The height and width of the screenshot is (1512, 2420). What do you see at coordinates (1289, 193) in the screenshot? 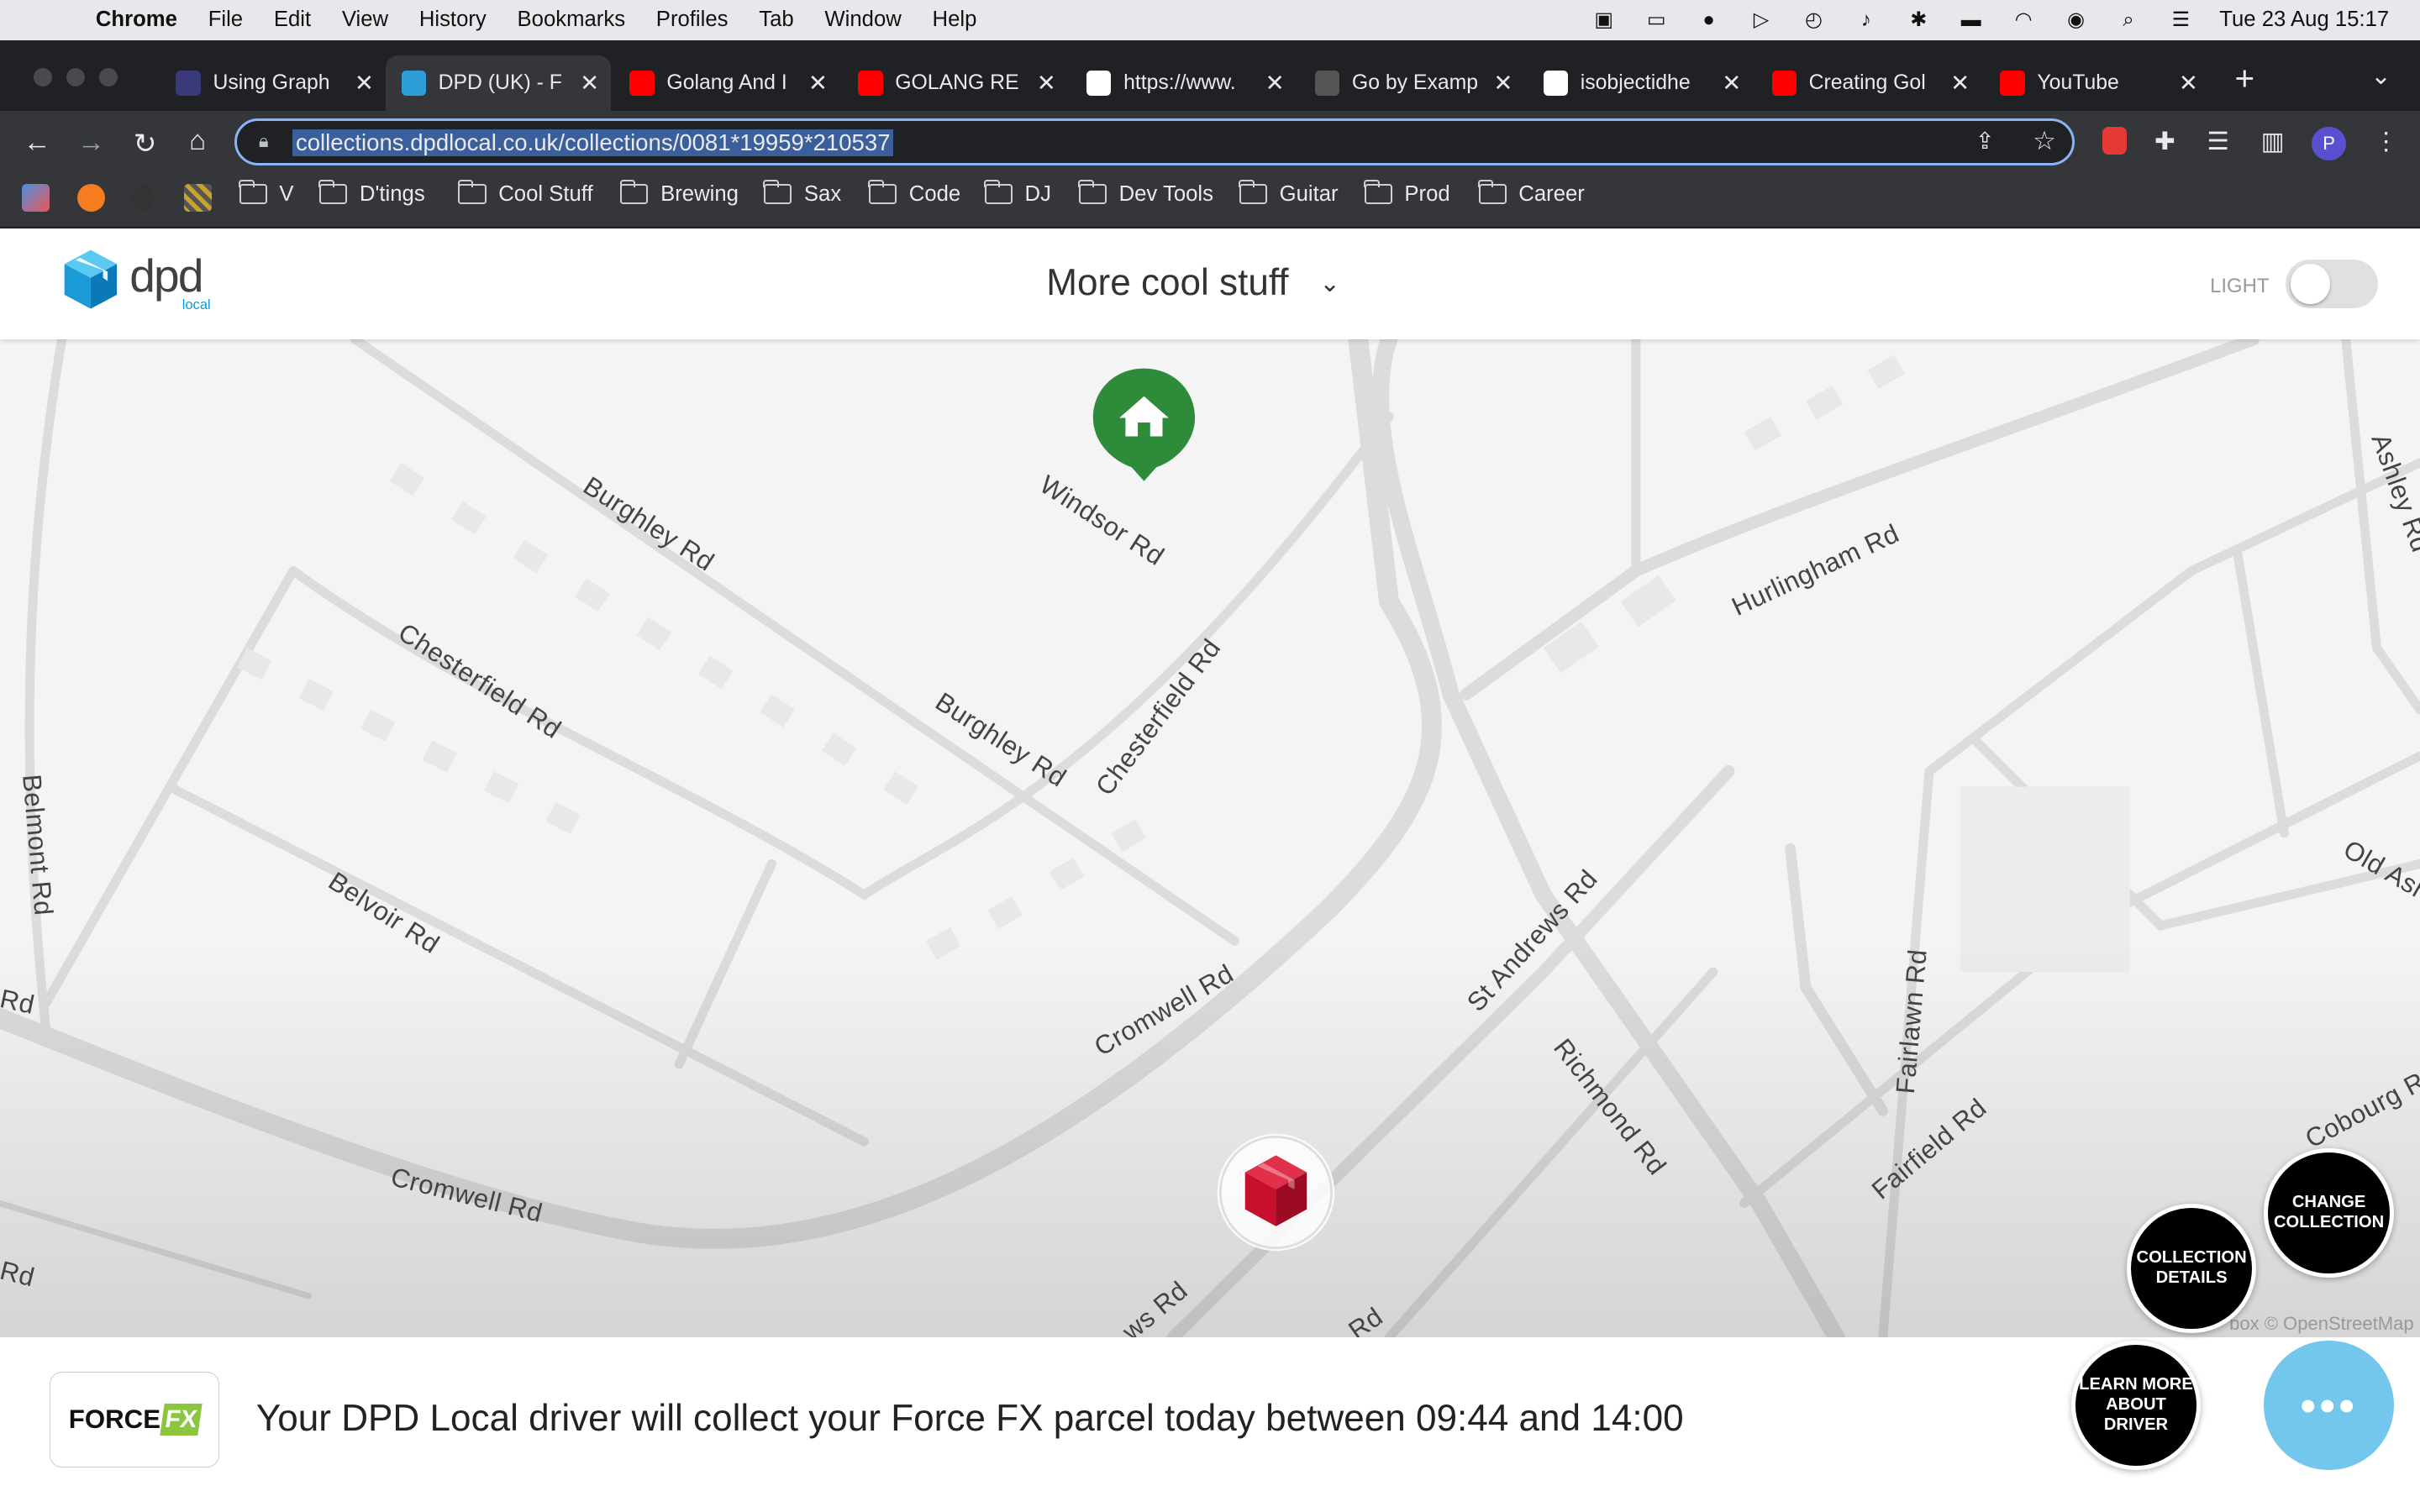
I see `bookmark-folder: Guitar` at bounding box center [1289, 193].